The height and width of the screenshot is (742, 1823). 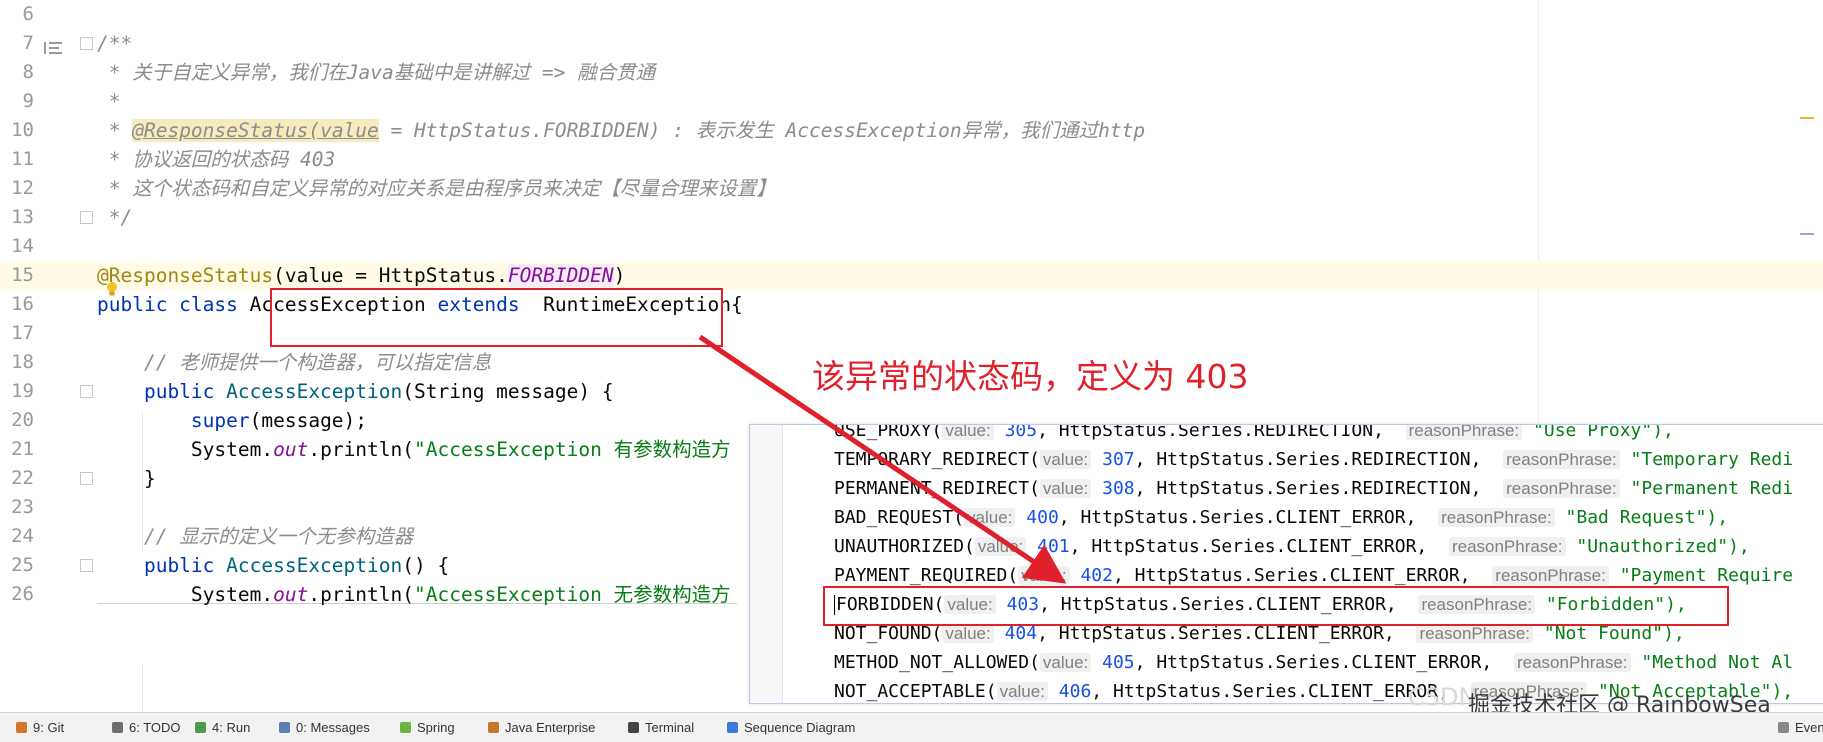 What do you see at coordinates (791, 727) in the screenshot?
I see `tool-window-button: Sequence Diagram` at bounding box center [791, 727].